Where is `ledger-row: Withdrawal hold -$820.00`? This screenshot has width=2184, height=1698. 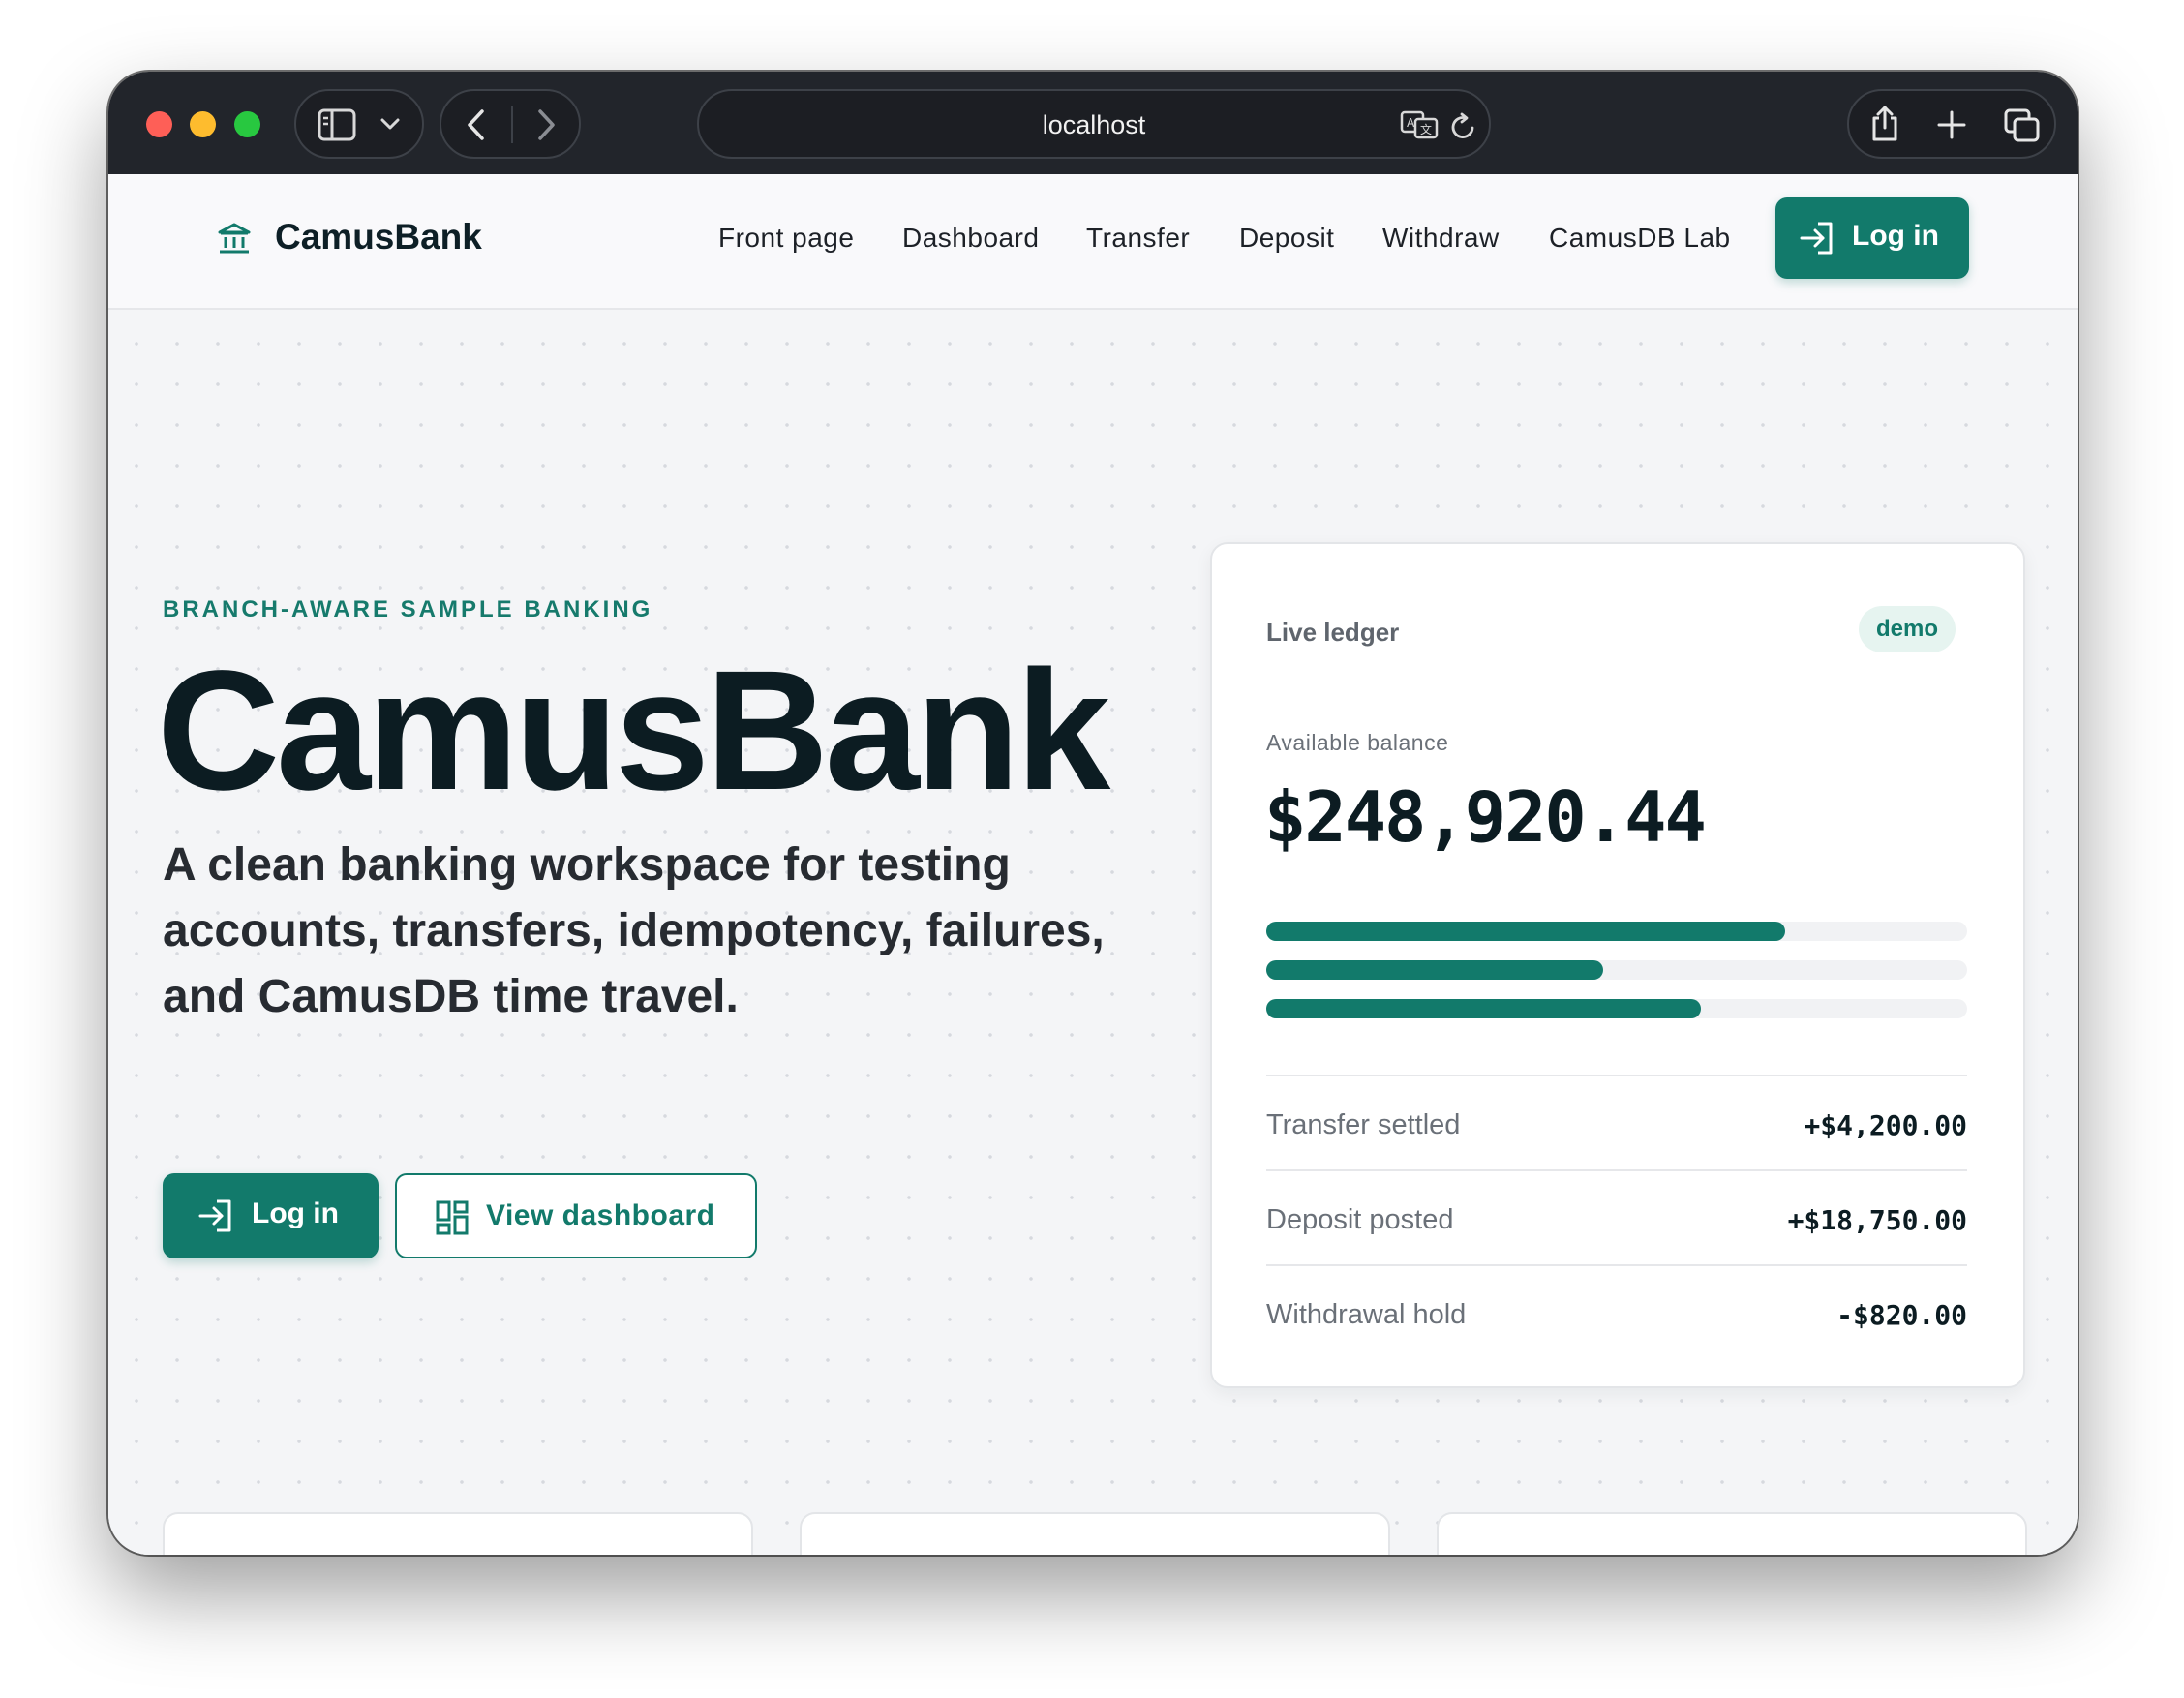 ledger-row: Withdrawal hold -$820.00 is located at coordinates (1616, 1311).